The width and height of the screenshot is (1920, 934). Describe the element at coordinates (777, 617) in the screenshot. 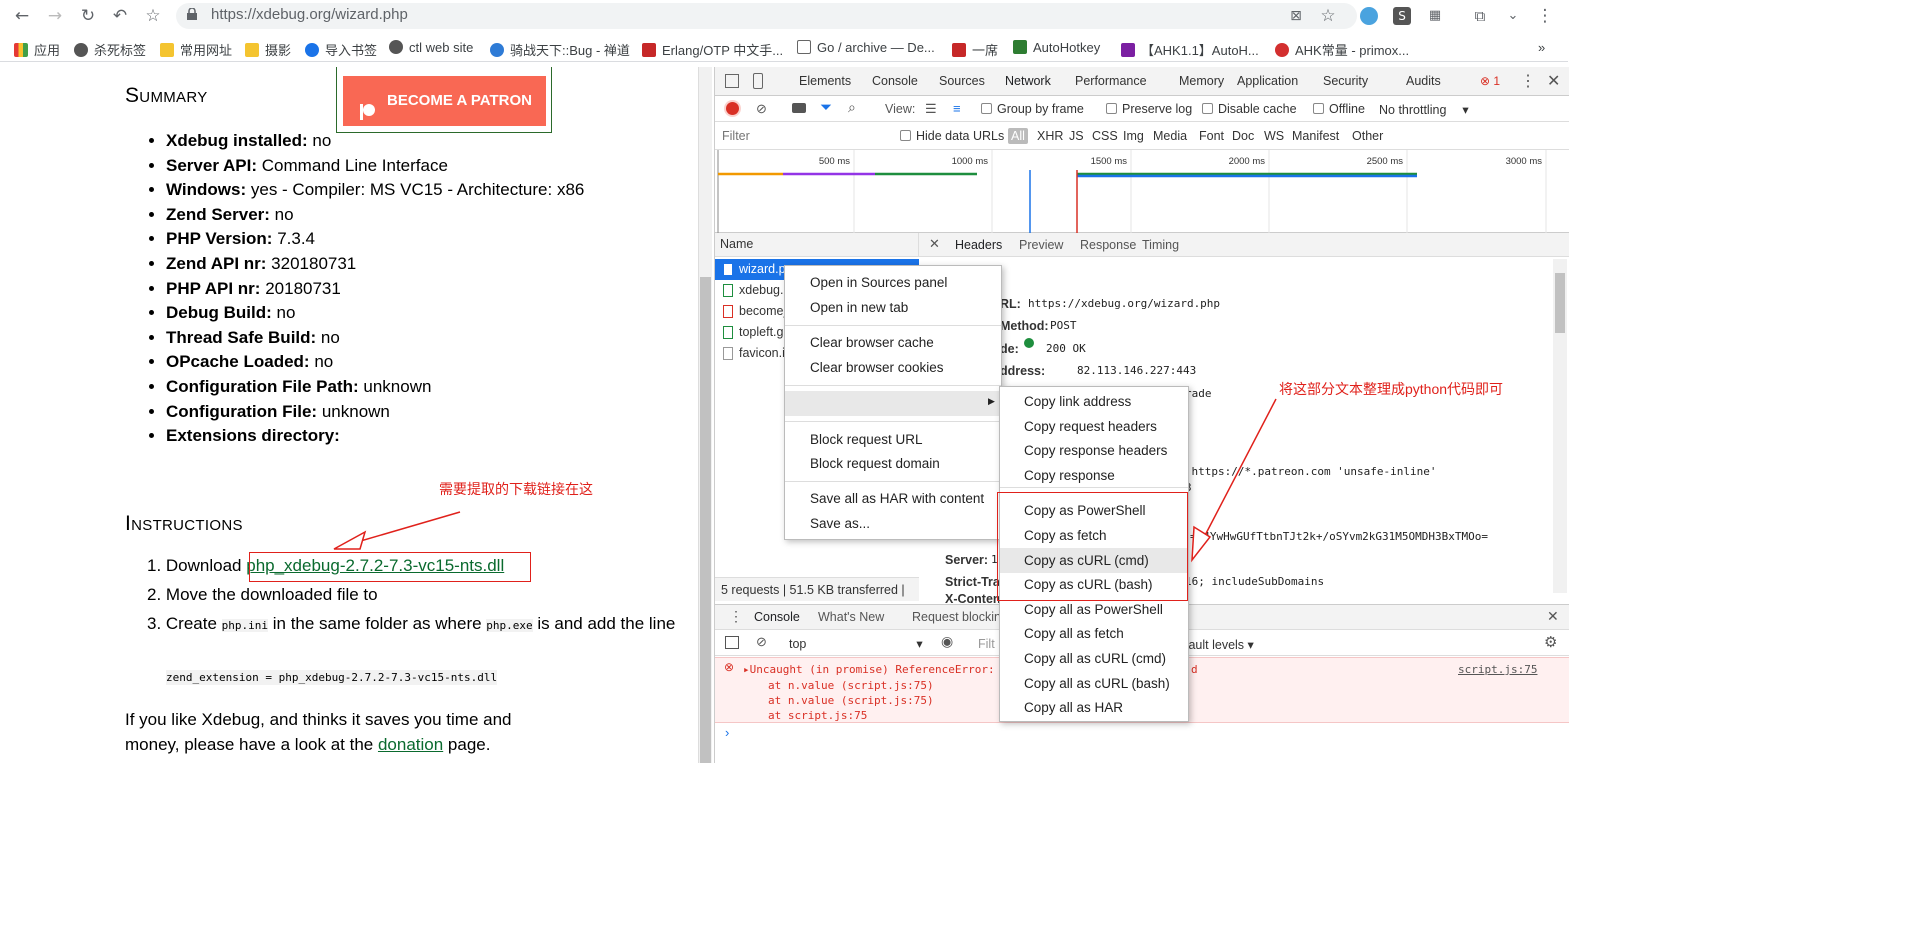

I see `drawer-tab: Console` at that location.